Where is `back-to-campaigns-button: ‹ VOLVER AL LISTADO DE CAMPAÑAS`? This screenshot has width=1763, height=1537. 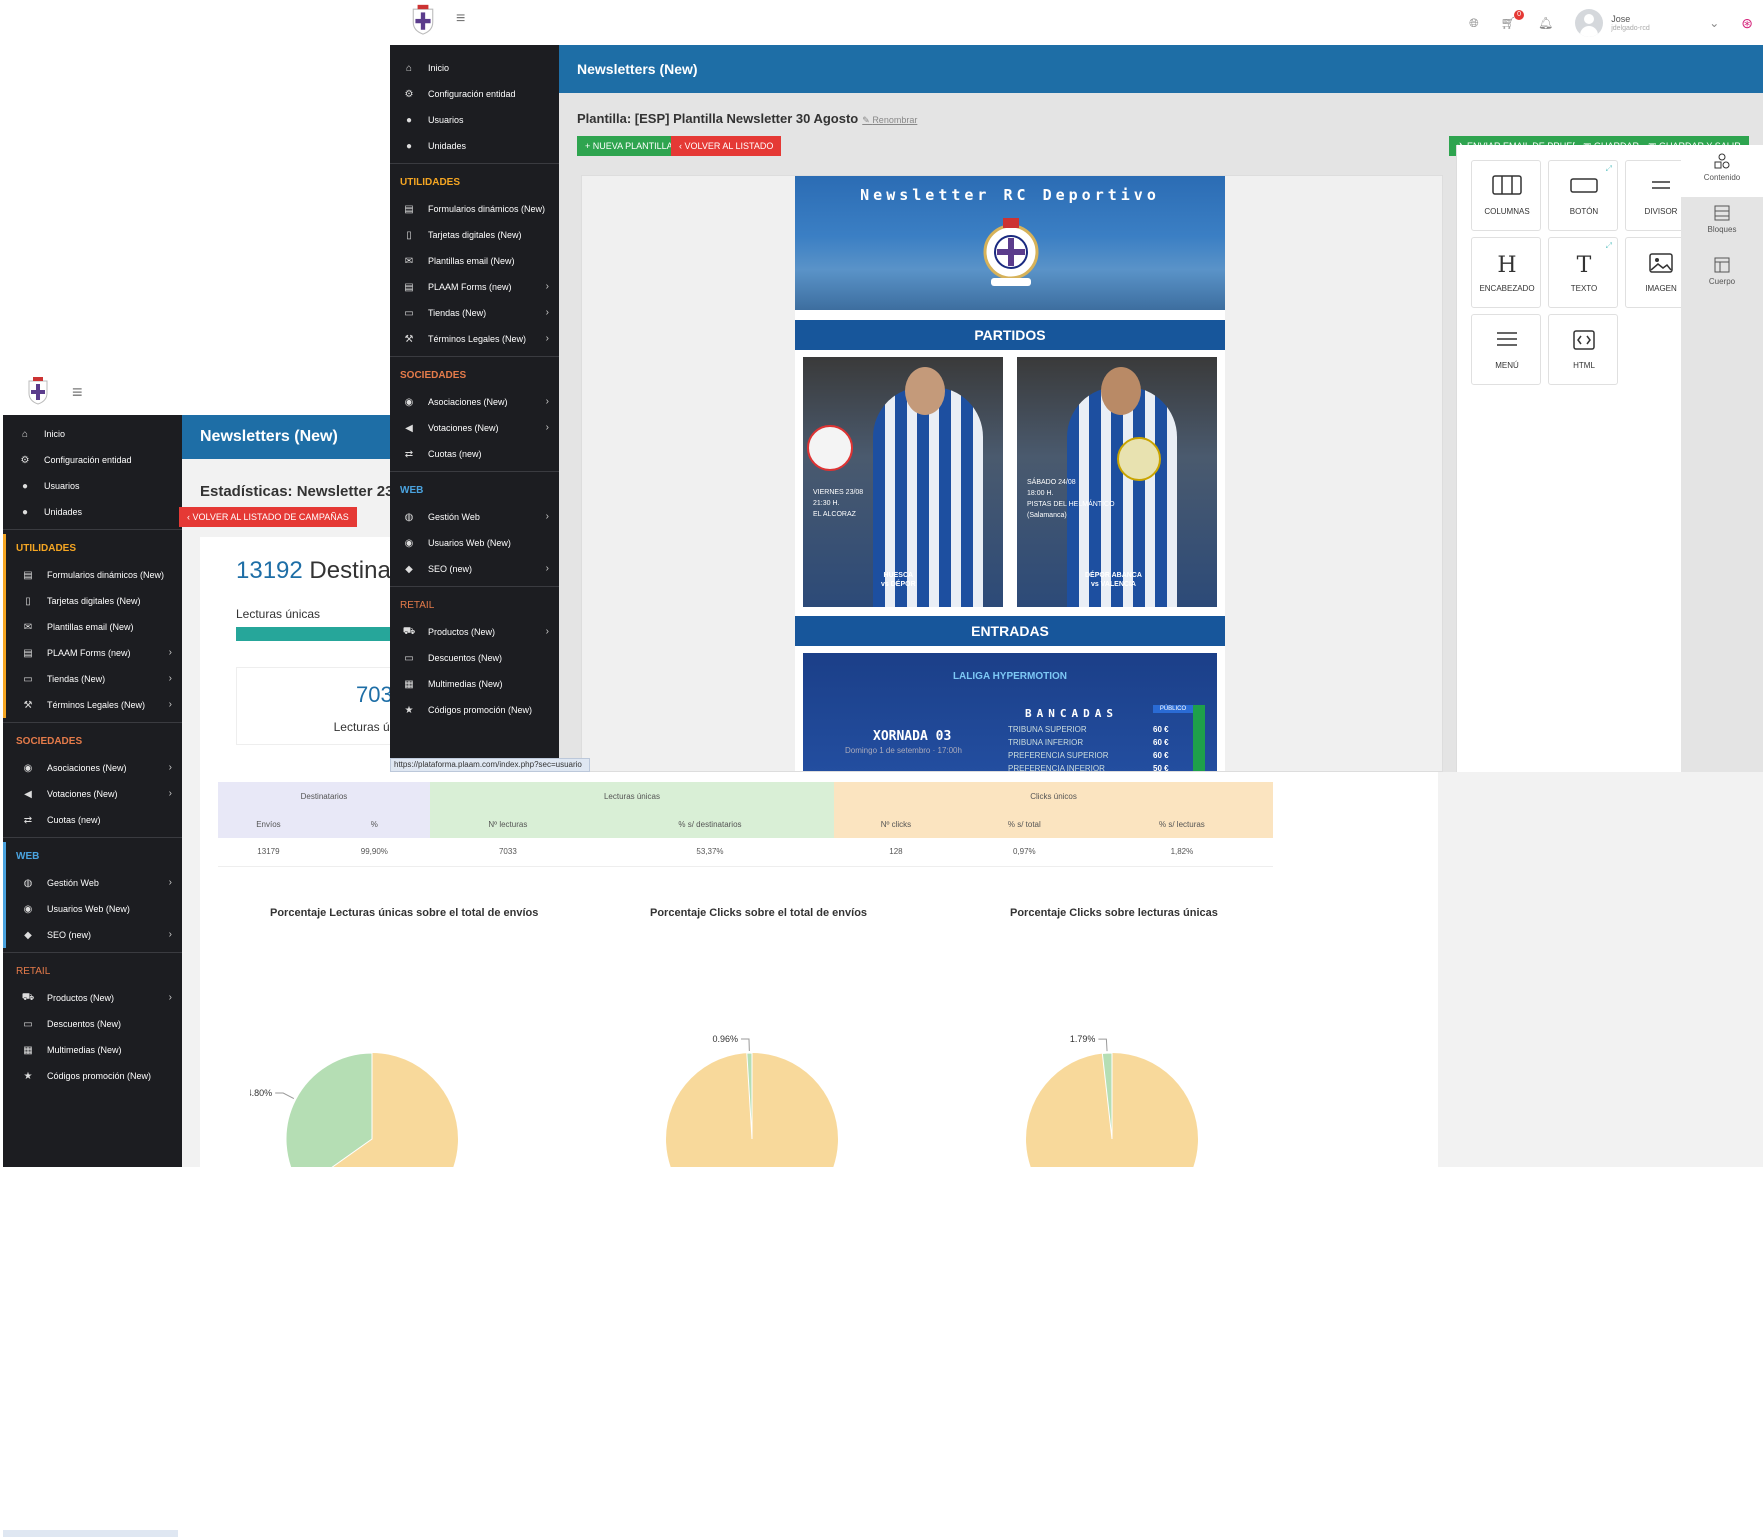
back-to-campaigns-button: ‹ VOLVER AL LISTADO DE CAMPAÑAS is located at coordinates (268, 517).